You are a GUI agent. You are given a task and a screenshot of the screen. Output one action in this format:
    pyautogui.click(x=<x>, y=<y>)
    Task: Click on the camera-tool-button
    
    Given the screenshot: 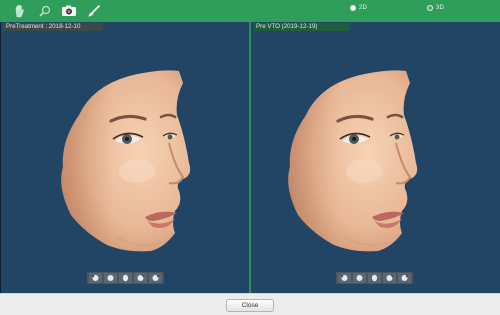 What is the action you would take?
    pyautogui.click(x=69, y=11)
    